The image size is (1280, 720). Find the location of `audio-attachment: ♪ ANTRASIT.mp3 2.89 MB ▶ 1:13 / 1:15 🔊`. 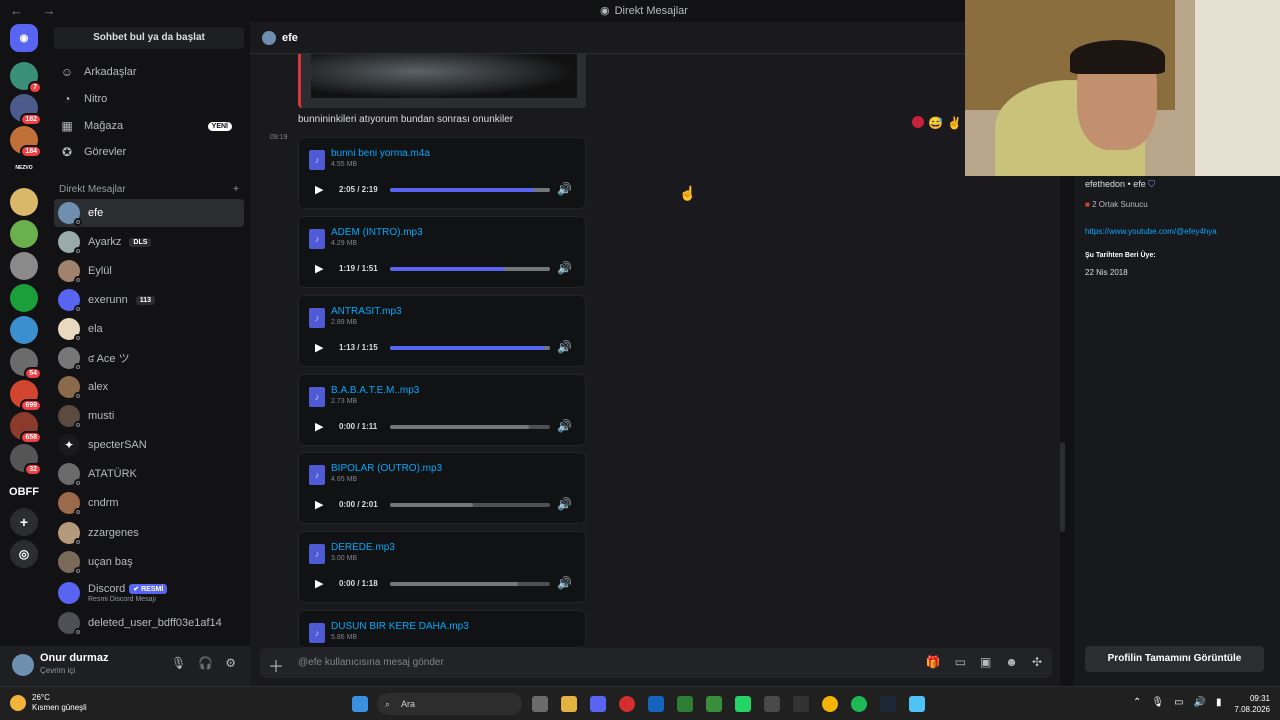

audio-attachment: ♪ ANTRASIT.mp3 2.89 MB ▶ 1:13 / 1:15 🔊 is located at coordinates (442, 331).